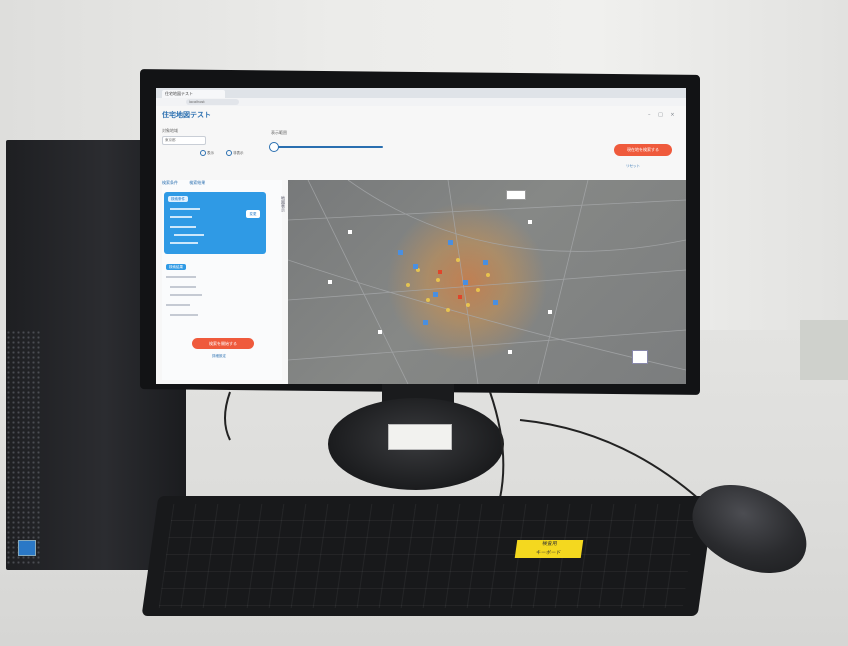 The image size is (848, 646). What do you see at coordinates (549, 549) in the screenshot?
I see `keyboard-sticker: 検査用 キーボード` at bounding box center [549, 549].